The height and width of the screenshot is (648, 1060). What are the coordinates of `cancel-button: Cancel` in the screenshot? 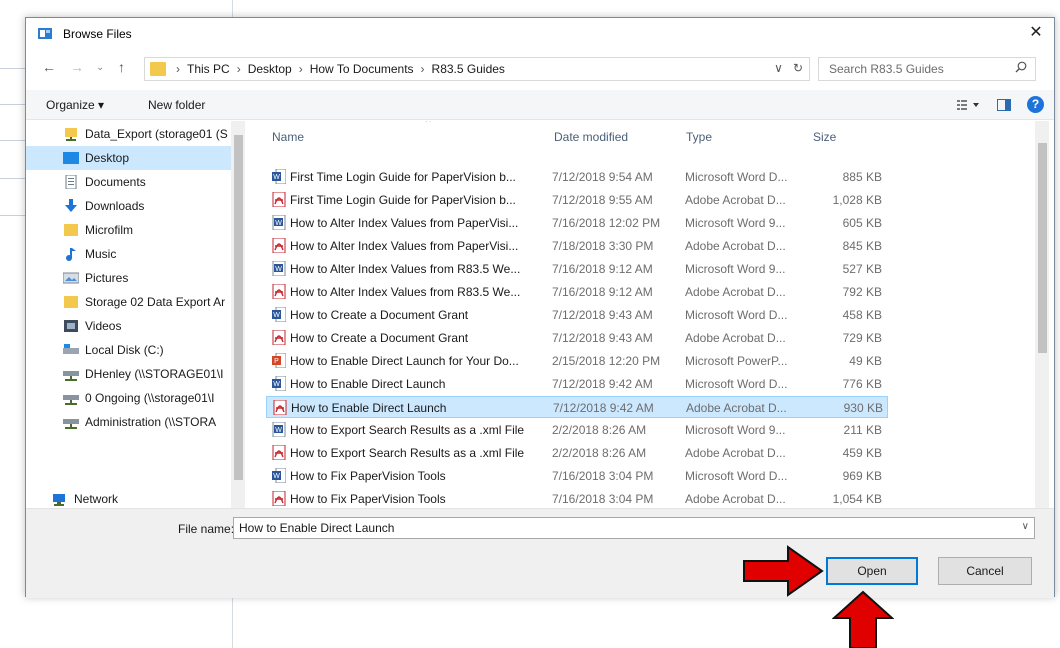 It's located at (985, 571).